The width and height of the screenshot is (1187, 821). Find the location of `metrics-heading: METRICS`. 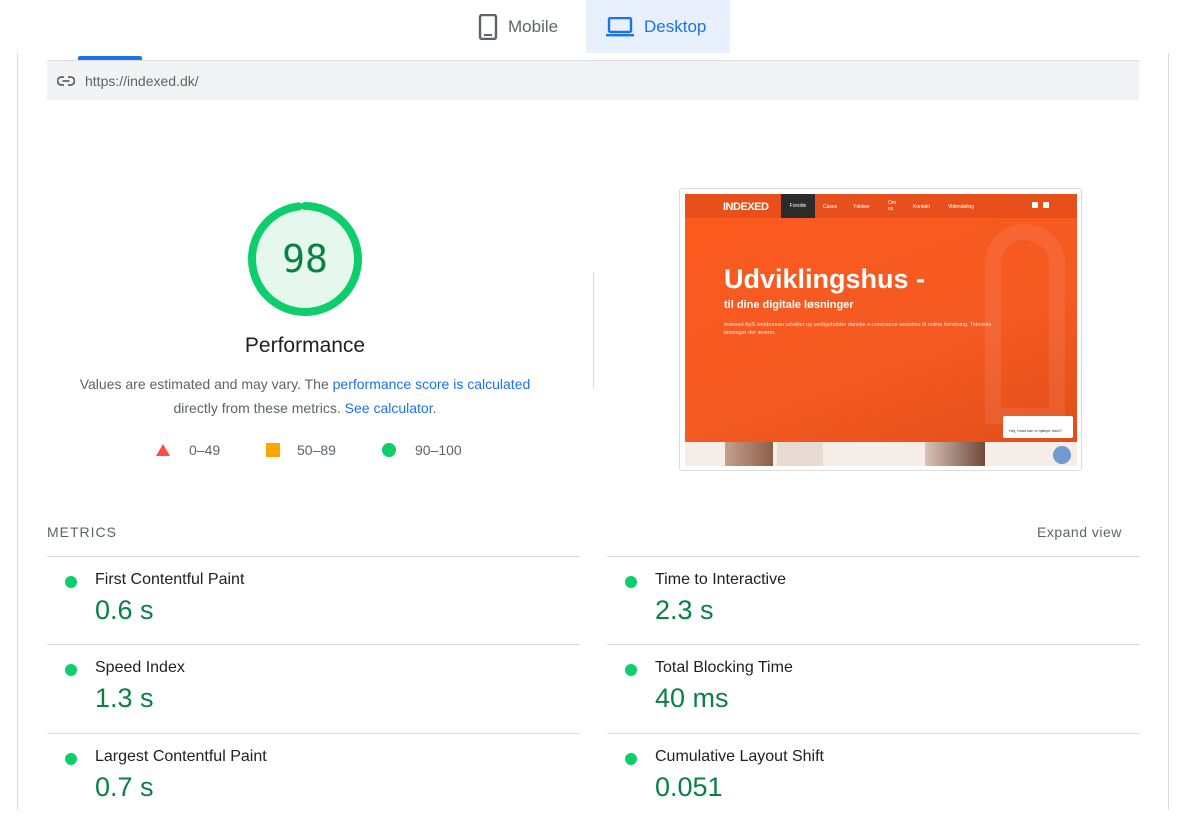

metrics-heading: METRICS is located at coordinates (82, 532).